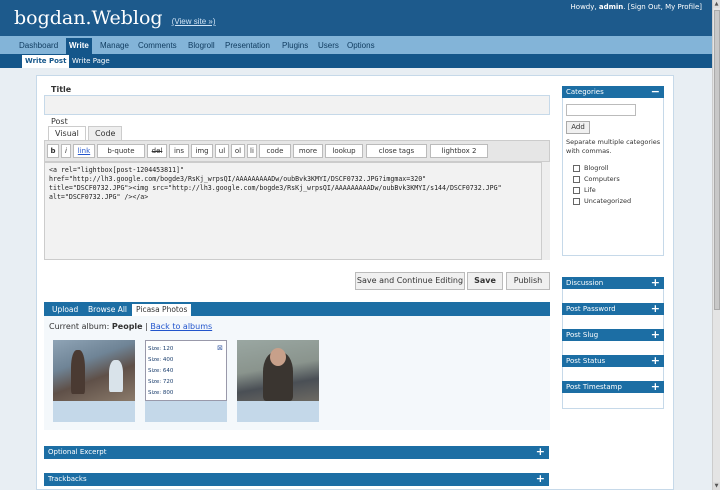  What do you see at coordinates (328, 46) in the screenshot?
I see `menu-users: Users` at bounding box center [328, 46].